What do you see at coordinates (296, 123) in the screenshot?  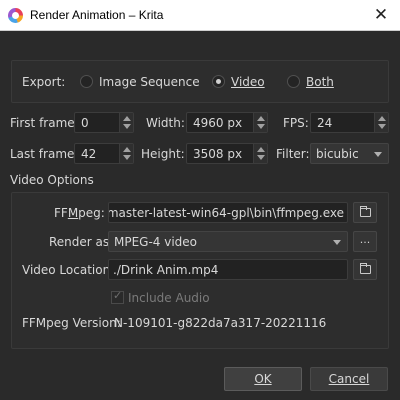 I see `fps-label: FPS:` at bounding box center [296, 123].